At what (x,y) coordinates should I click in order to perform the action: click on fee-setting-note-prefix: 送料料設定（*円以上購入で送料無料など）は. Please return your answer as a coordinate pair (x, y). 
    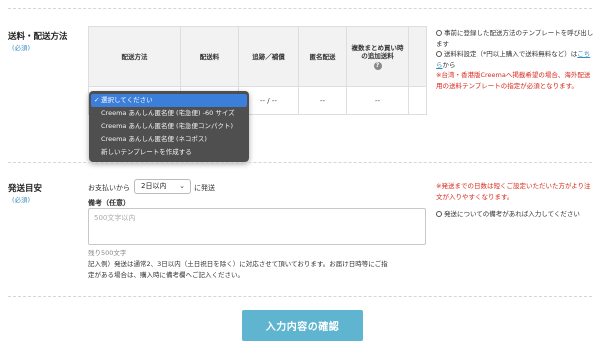
    Looking at the image, I should click on (511, 54).